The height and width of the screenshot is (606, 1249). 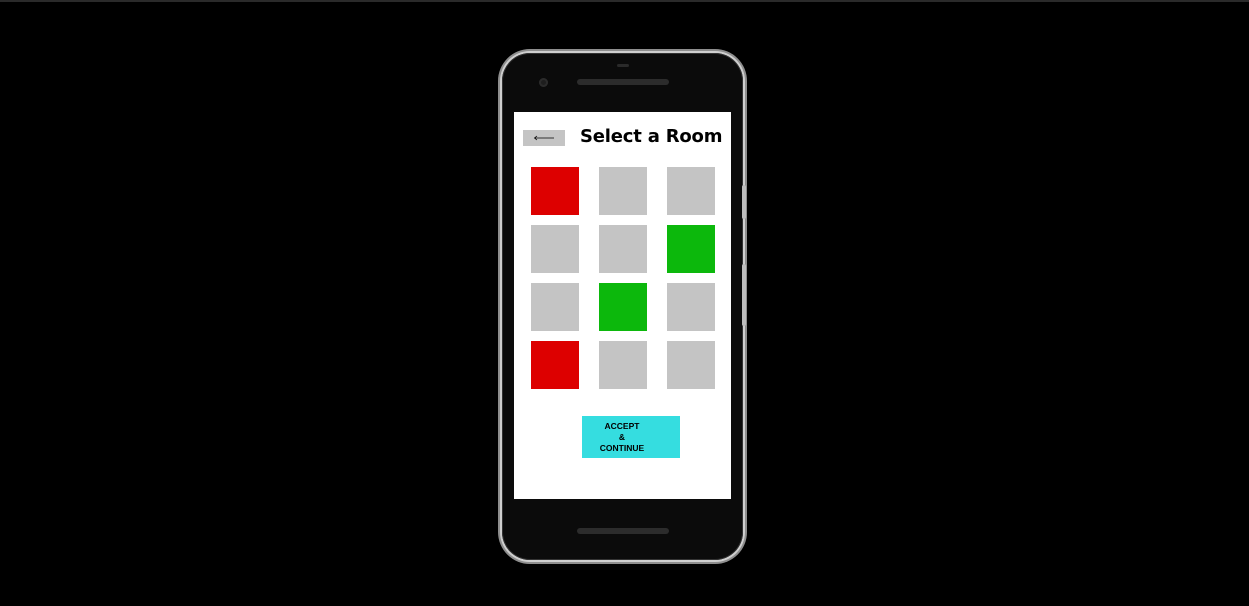 I want to click on volume-button, so click(x=744, y=295).